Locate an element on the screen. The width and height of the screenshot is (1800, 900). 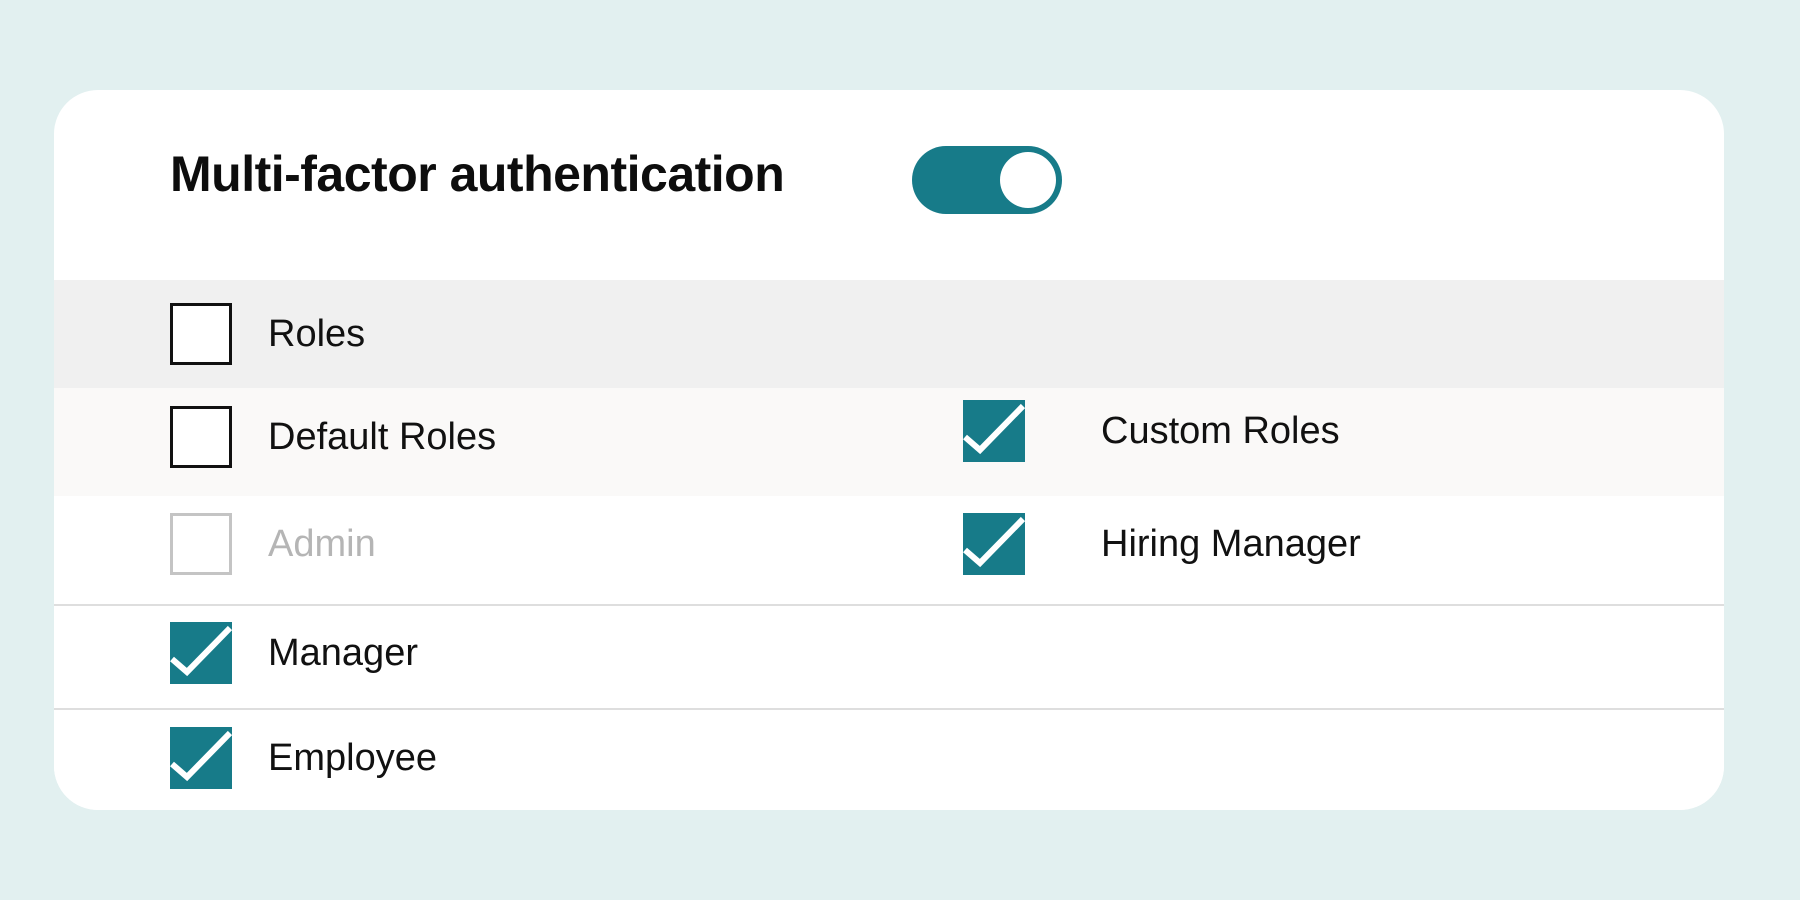
manager-item: Manager is located at coordinates (294, 653).